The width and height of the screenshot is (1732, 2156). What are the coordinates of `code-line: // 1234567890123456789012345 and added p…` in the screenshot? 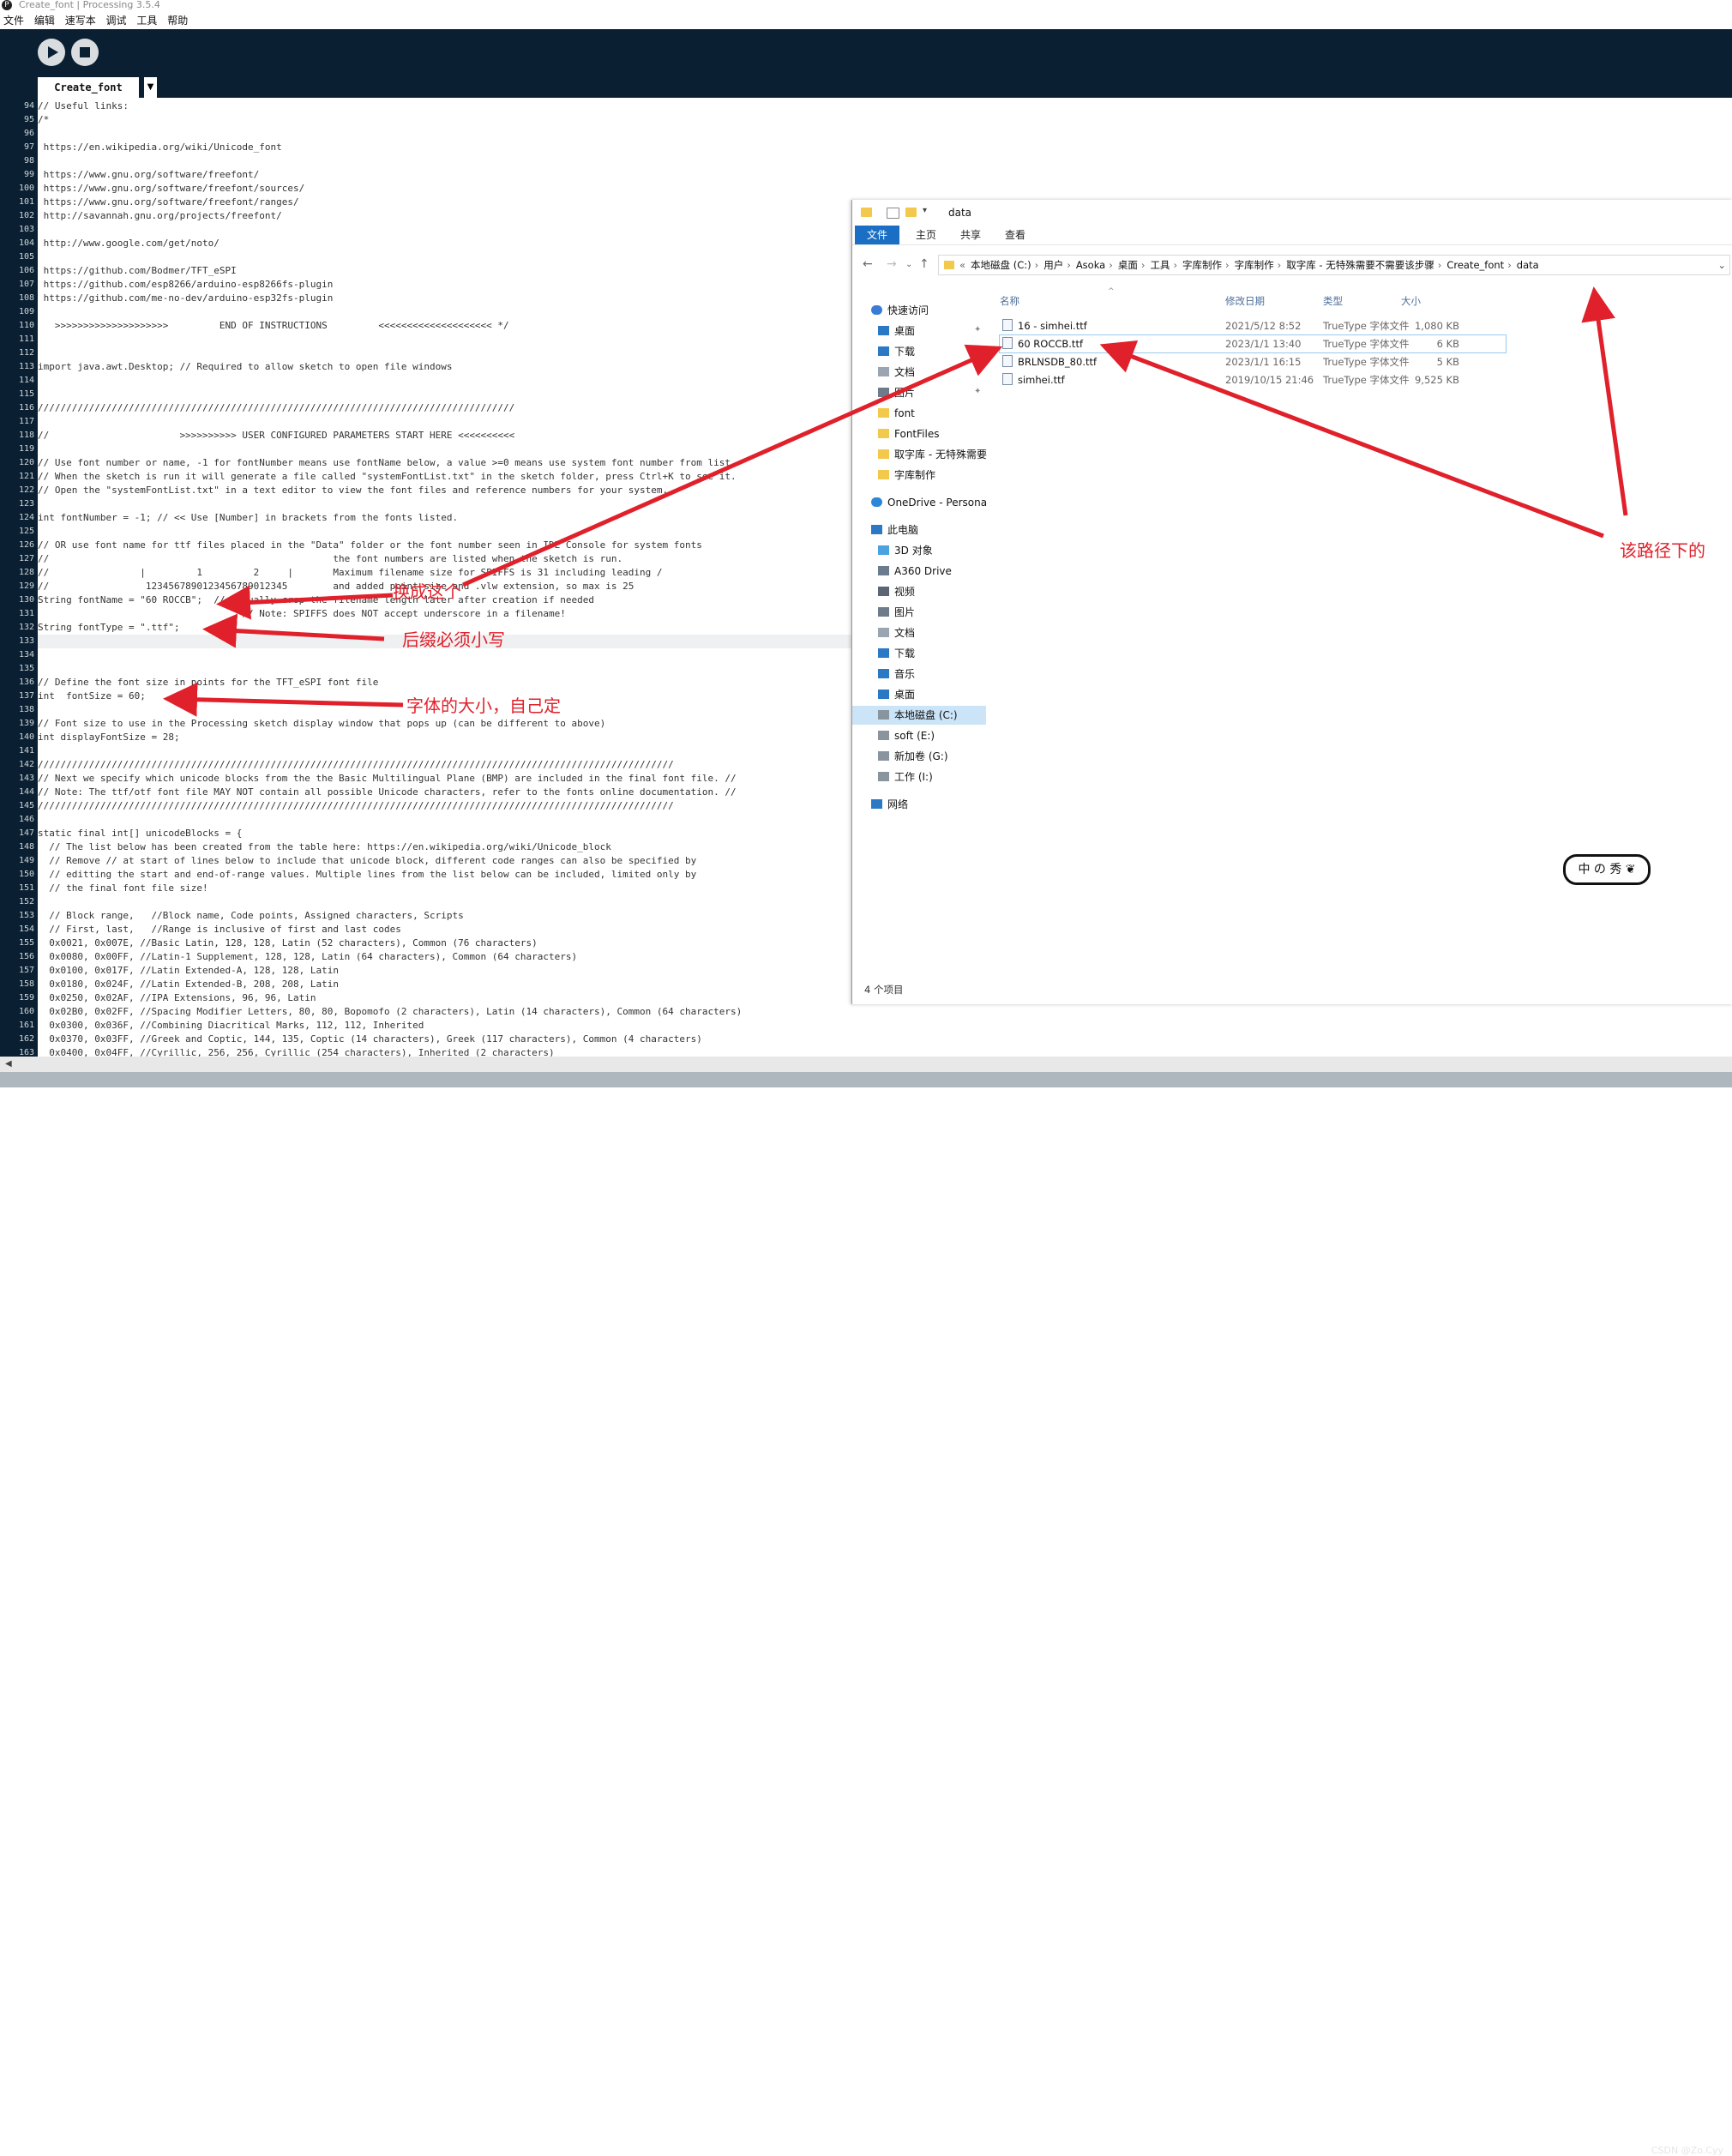 It's located at (336, 586).